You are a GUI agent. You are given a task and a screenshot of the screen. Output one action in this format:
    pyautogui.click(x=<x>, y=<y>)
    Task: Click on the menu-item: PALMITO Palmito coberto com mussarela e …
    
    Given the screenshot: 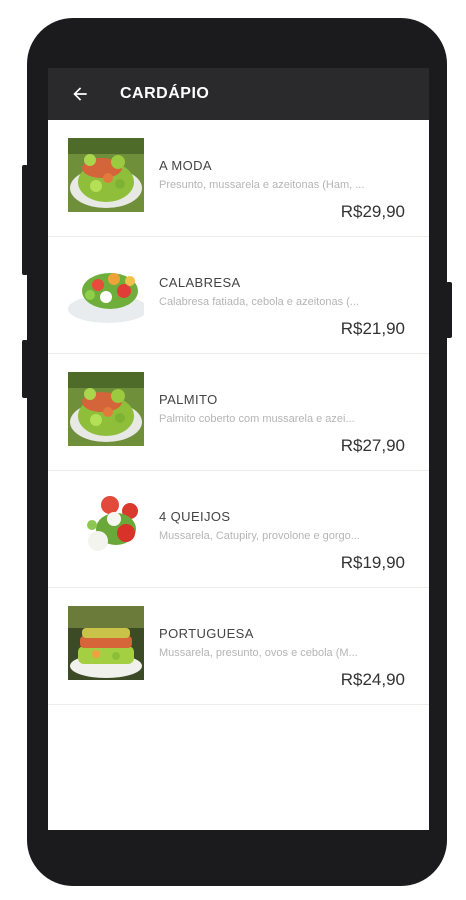 What is the action you would take?
    pyautogui.click(x=238, y=412)
    